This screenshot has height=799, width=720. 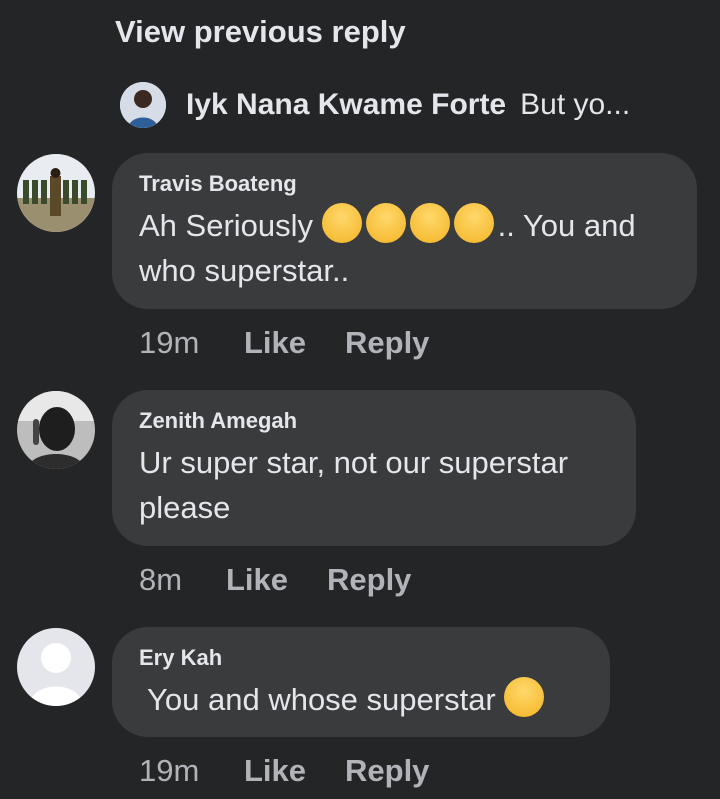 I want to click on comment-text: Ah Seriously .. You and who superstar.., so click(x=404, y=248).